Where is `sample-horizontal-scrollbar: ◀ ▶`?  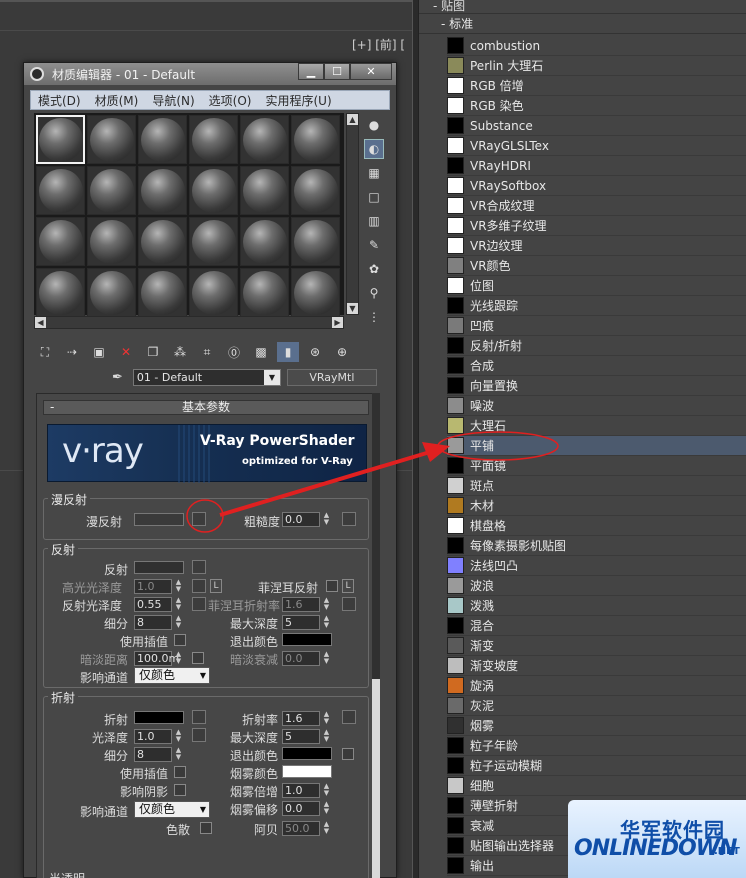
sample-horizontal-scrollbar: ◀ ▶ is located at coordinates (189, 322).